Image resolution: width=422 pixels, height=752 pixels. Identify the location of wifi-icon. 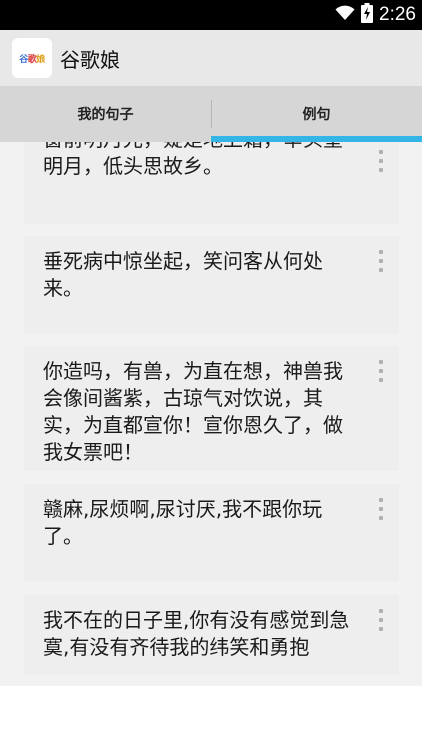
(345, 15).